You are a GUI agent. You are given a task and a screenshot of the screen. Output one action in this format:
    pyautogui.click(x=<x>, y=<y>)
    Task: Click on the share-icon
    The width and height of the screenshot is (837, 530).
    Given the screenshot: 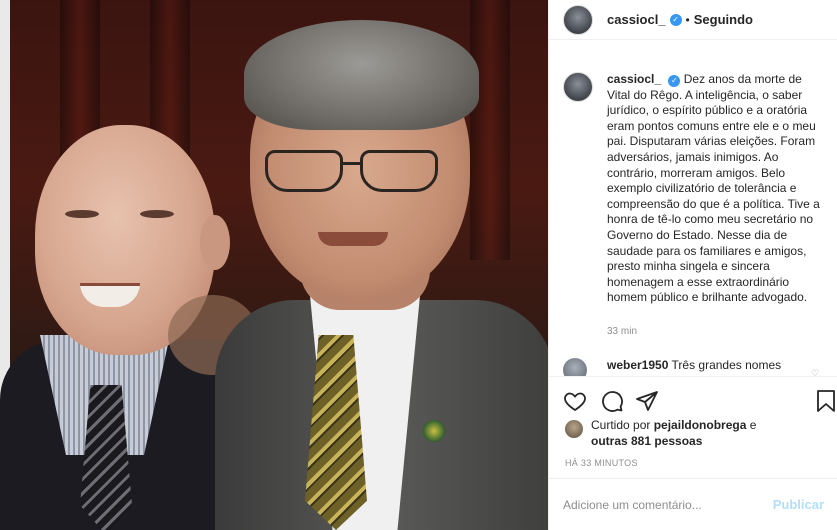 What is the action you would take?
    pyautogui.click(x=647, y=401)
    